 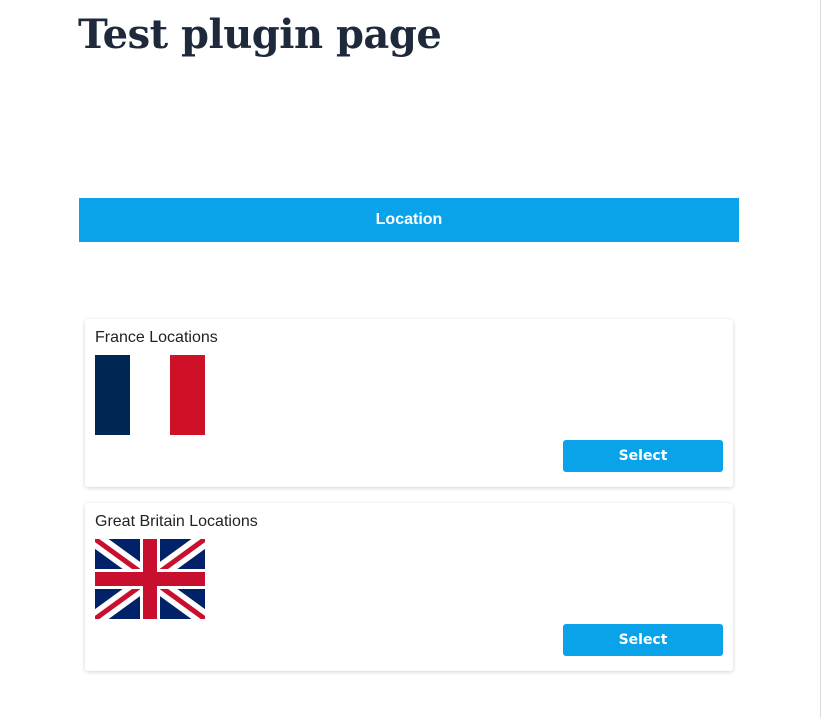 What do you see at coordinates (150, 579) in the screenshot?
I see `united-kingdom-flag-icon` at bounding box center [150, 579].